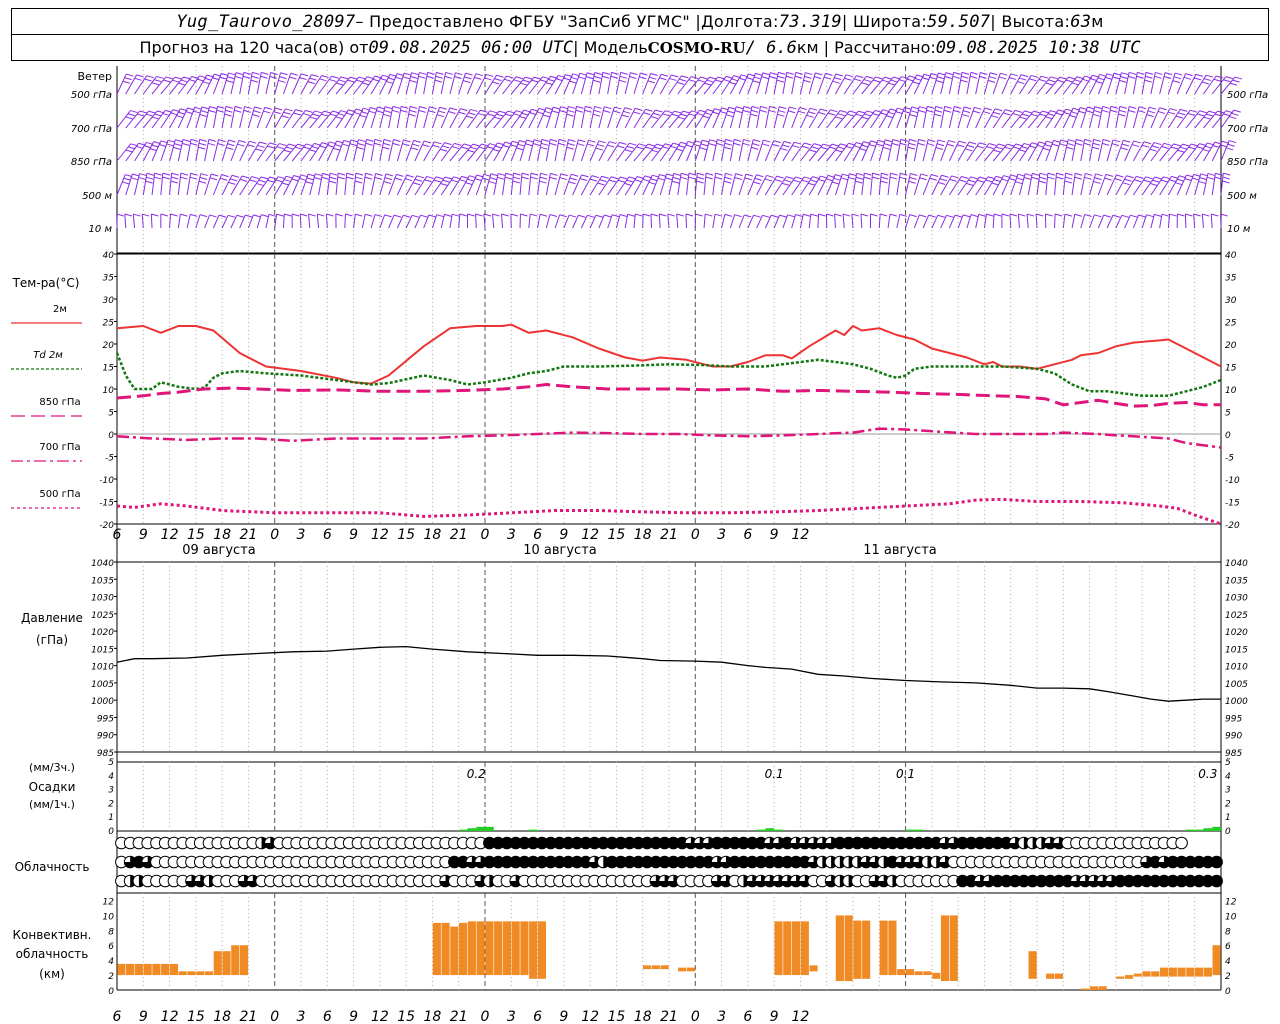 The height and width of the screenshot is (1024, 1280). What do you see at coordinates (105, 719) in the screenshot?
I see `pressure-tick-left: 995` at bounding box center [105, 719].